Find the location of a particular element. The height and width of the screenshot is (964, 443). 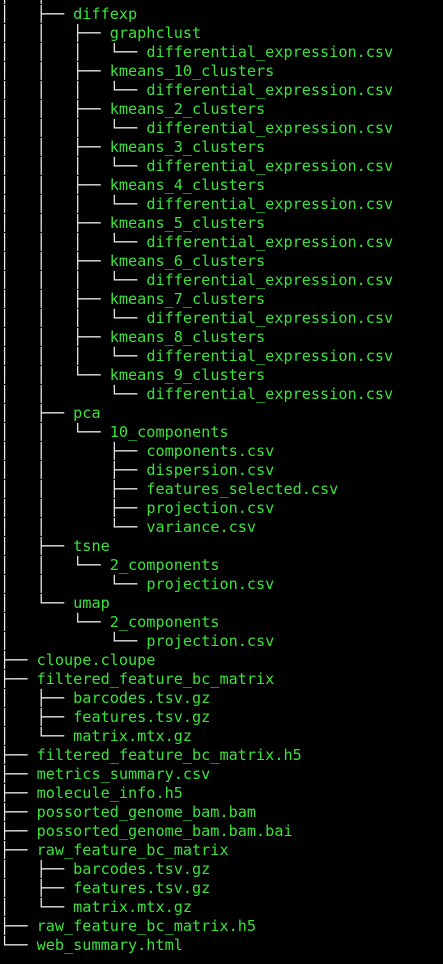

tree-entry-name: possorted_genome_bam.bam is located at coordinates (146, 812).